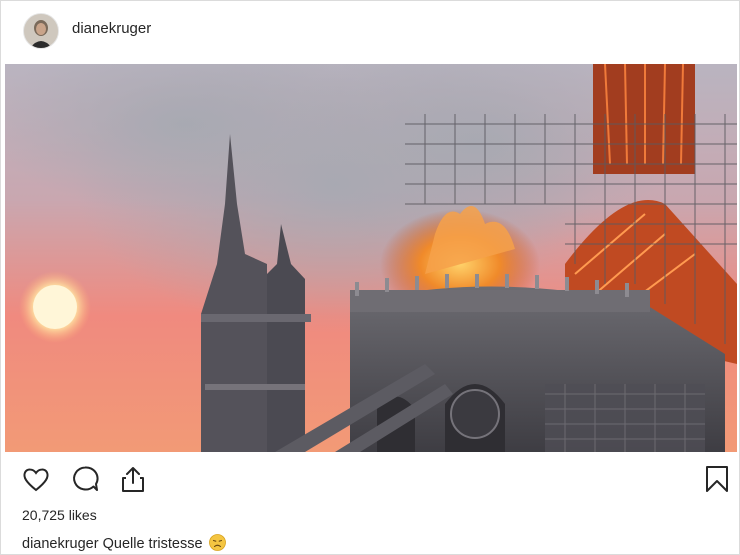 Image resolution: width=740 pixels, height=555 pixels. I want to click on bookmark-icon, so click(717, 479).